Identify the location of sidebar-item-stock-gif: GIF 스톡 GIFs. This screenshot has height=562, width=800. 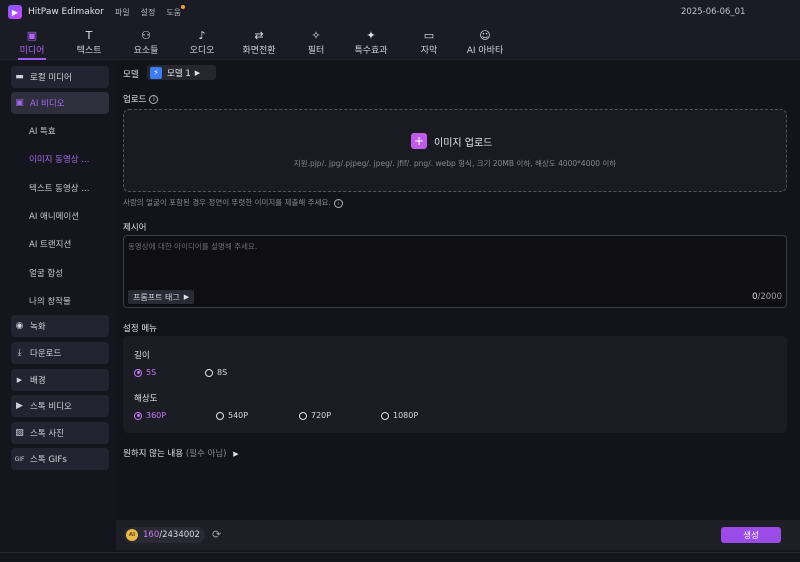
(60, 459).